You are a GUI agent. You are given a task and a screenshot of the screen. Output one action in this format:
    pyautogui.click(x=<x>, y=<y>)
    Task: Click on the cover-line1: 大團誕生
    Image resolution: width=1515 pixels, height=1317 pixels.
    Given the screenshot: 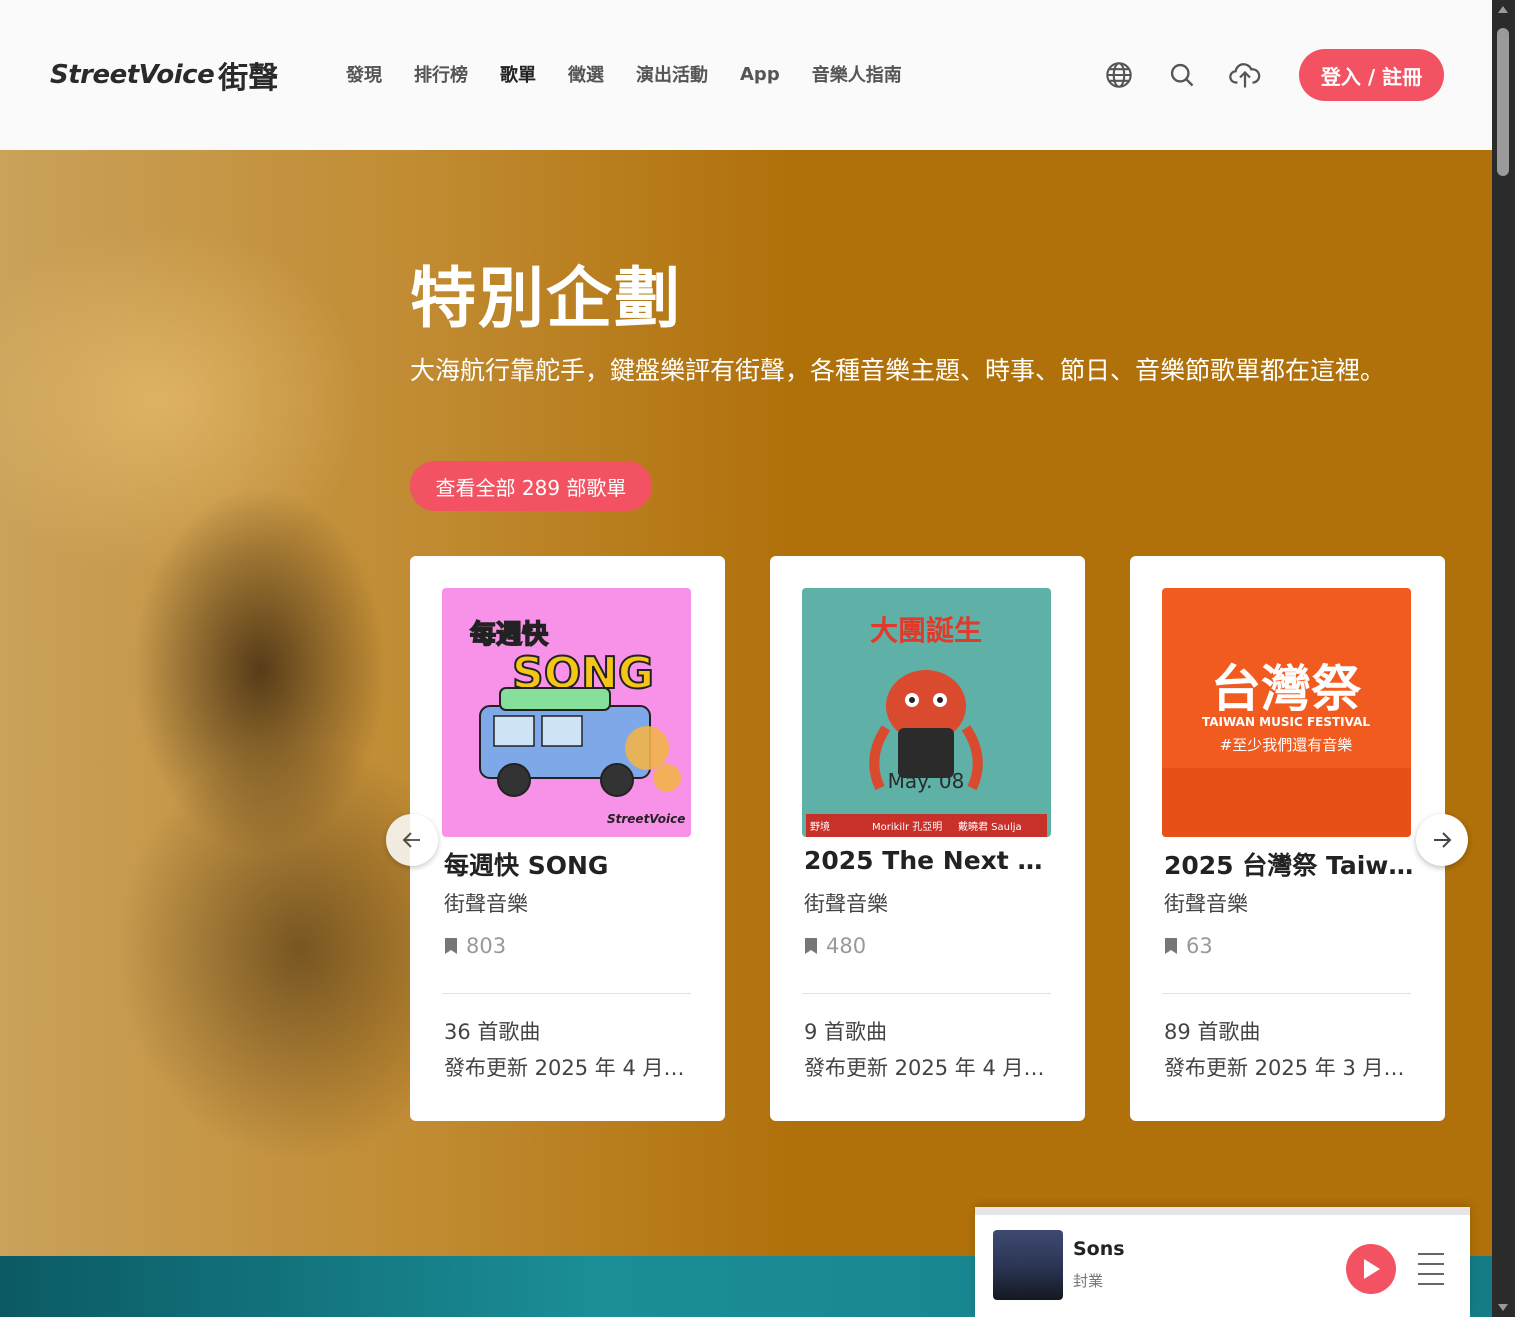 What is the action you would take?
    pyautogui.click(x=926, y=630)
    